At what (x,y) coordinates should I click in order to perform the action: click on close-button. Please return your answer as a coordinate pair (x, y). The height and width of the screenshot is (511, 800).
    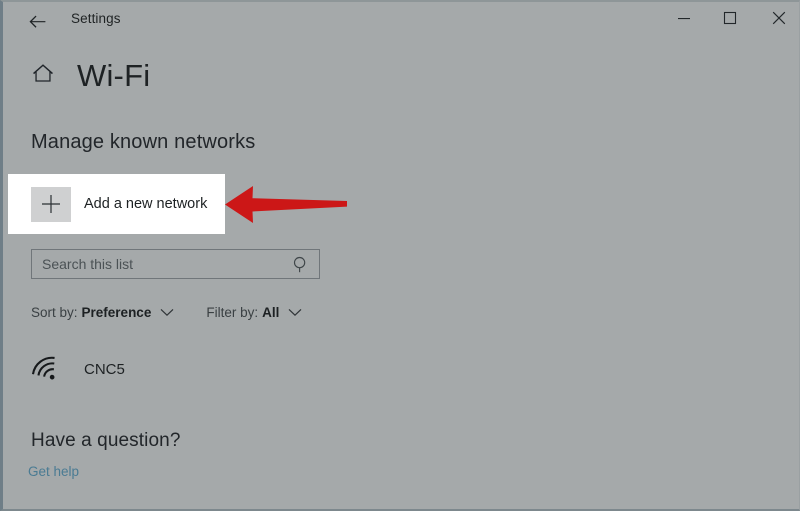
    Looking at the image, I should click on (778, 18).